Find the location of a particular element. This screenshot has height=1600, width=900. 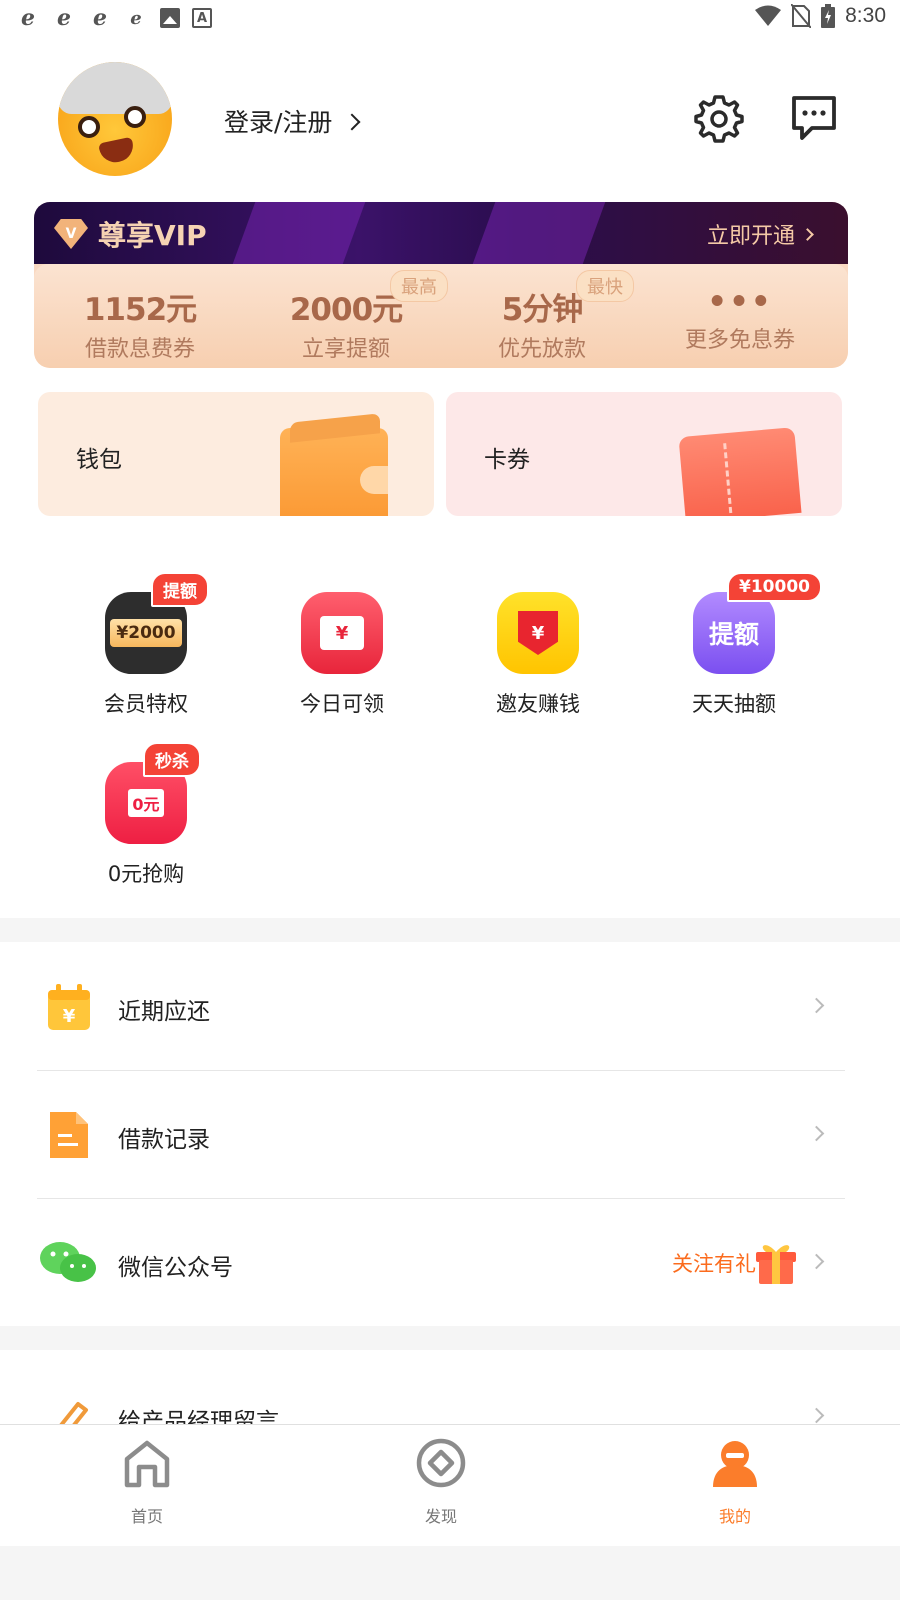

shopping-cart-icon: 0元 秒杀 is located at coordinates (153, 793).